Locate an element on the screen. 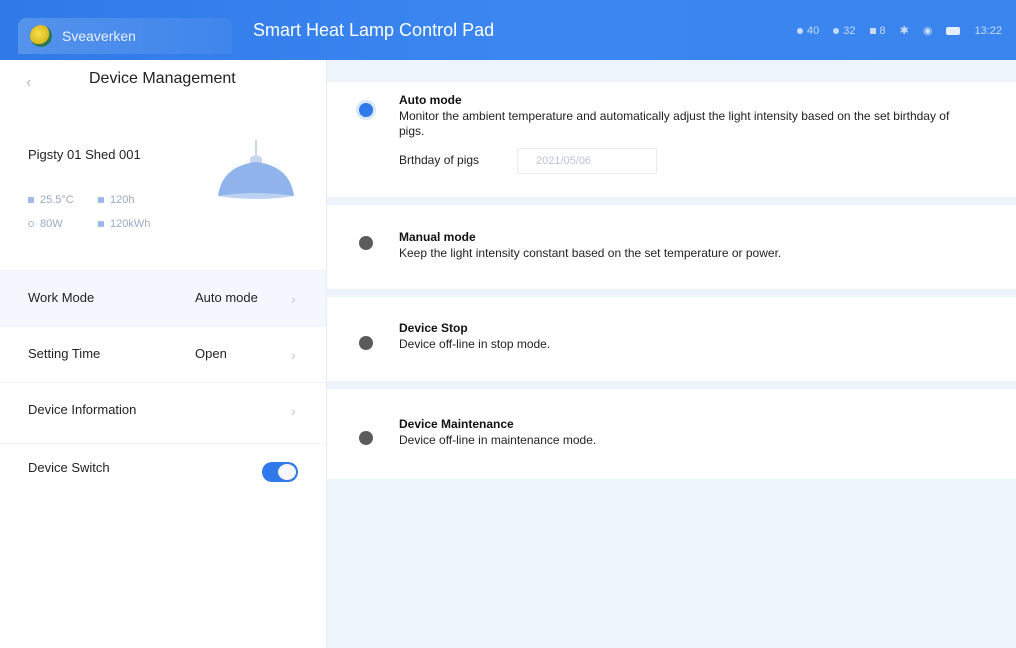  mode-description: Device off-line in stop mode. is located at coordinates (475, 344).